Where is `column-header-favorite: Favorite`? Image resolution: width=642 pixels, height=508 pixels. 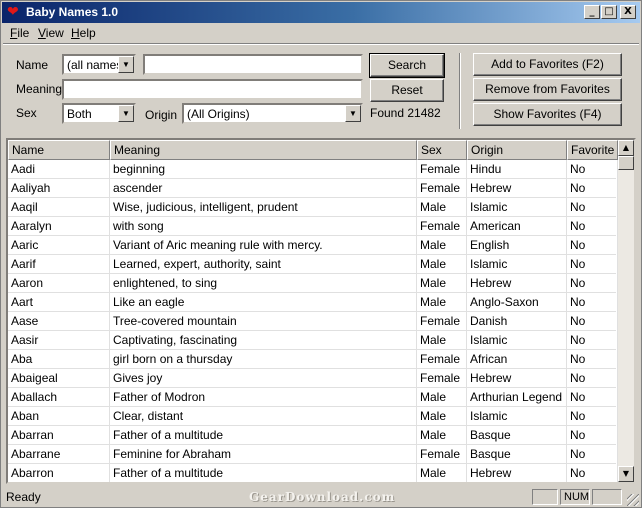 column-header-favorite: Favorite is located at coordinates (592, 150).